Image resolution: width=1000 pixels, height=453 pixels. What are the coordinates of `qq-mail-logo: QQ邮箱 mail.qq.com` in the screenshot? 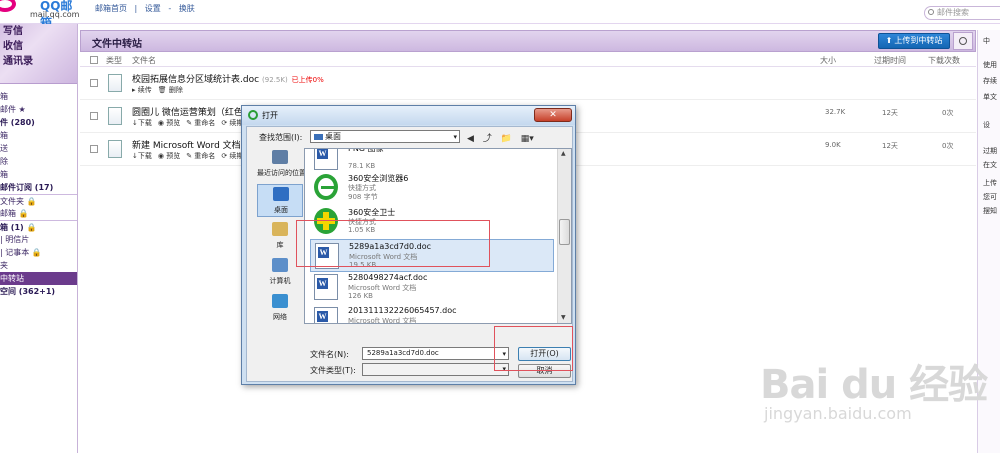 It's located at (40, 15).